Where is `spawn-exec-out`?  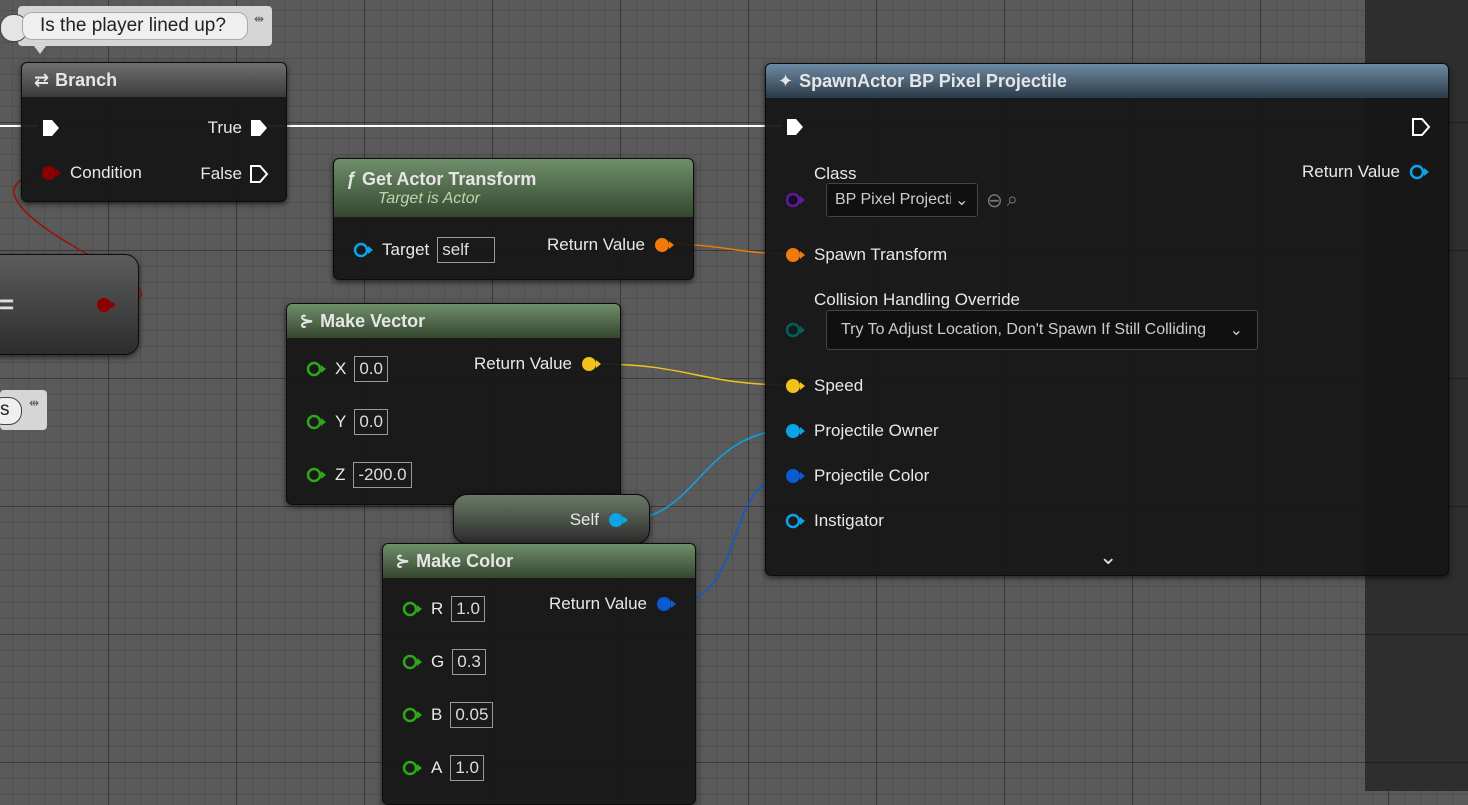
spawn-exec-out is located at coordinates (1421, 127).